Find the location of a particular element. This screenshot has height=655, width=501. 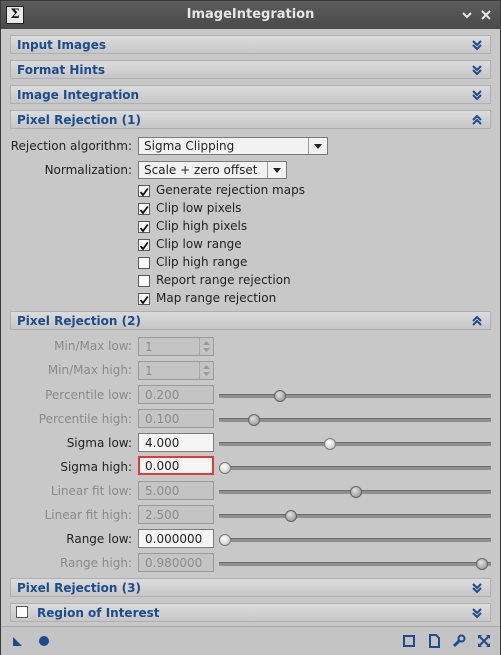

range-high-slider is located at coordinates (355, 564).